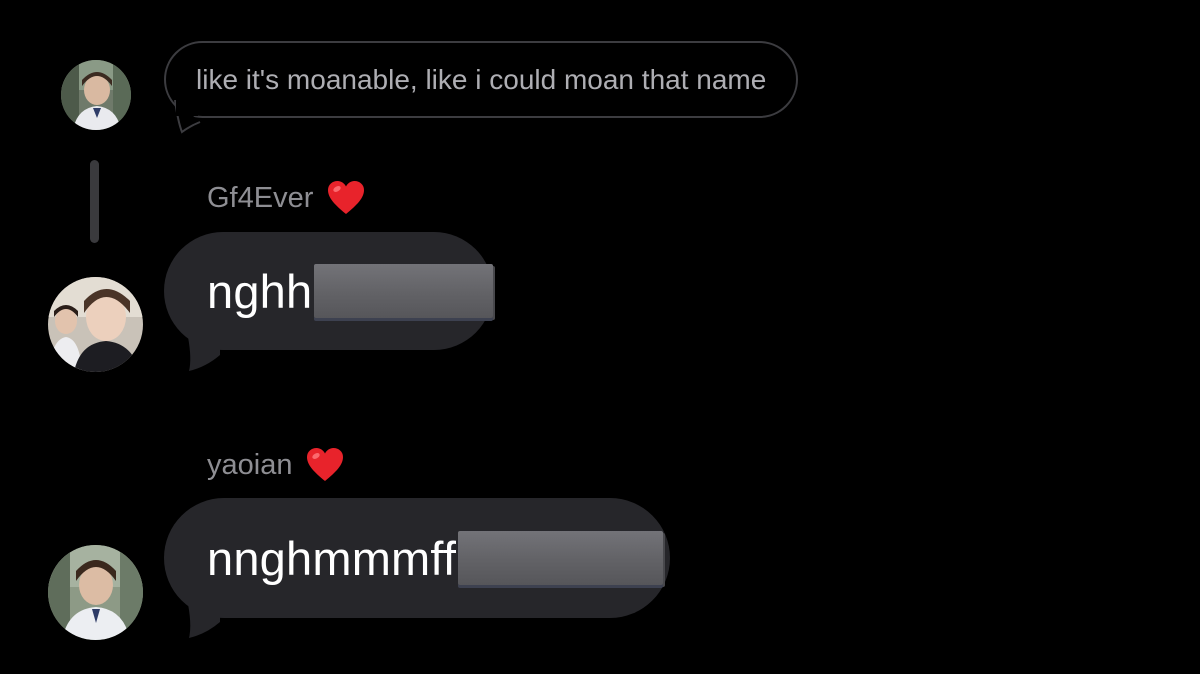  I want to click on sender-name: Gf4Ever, so click(260, 197).